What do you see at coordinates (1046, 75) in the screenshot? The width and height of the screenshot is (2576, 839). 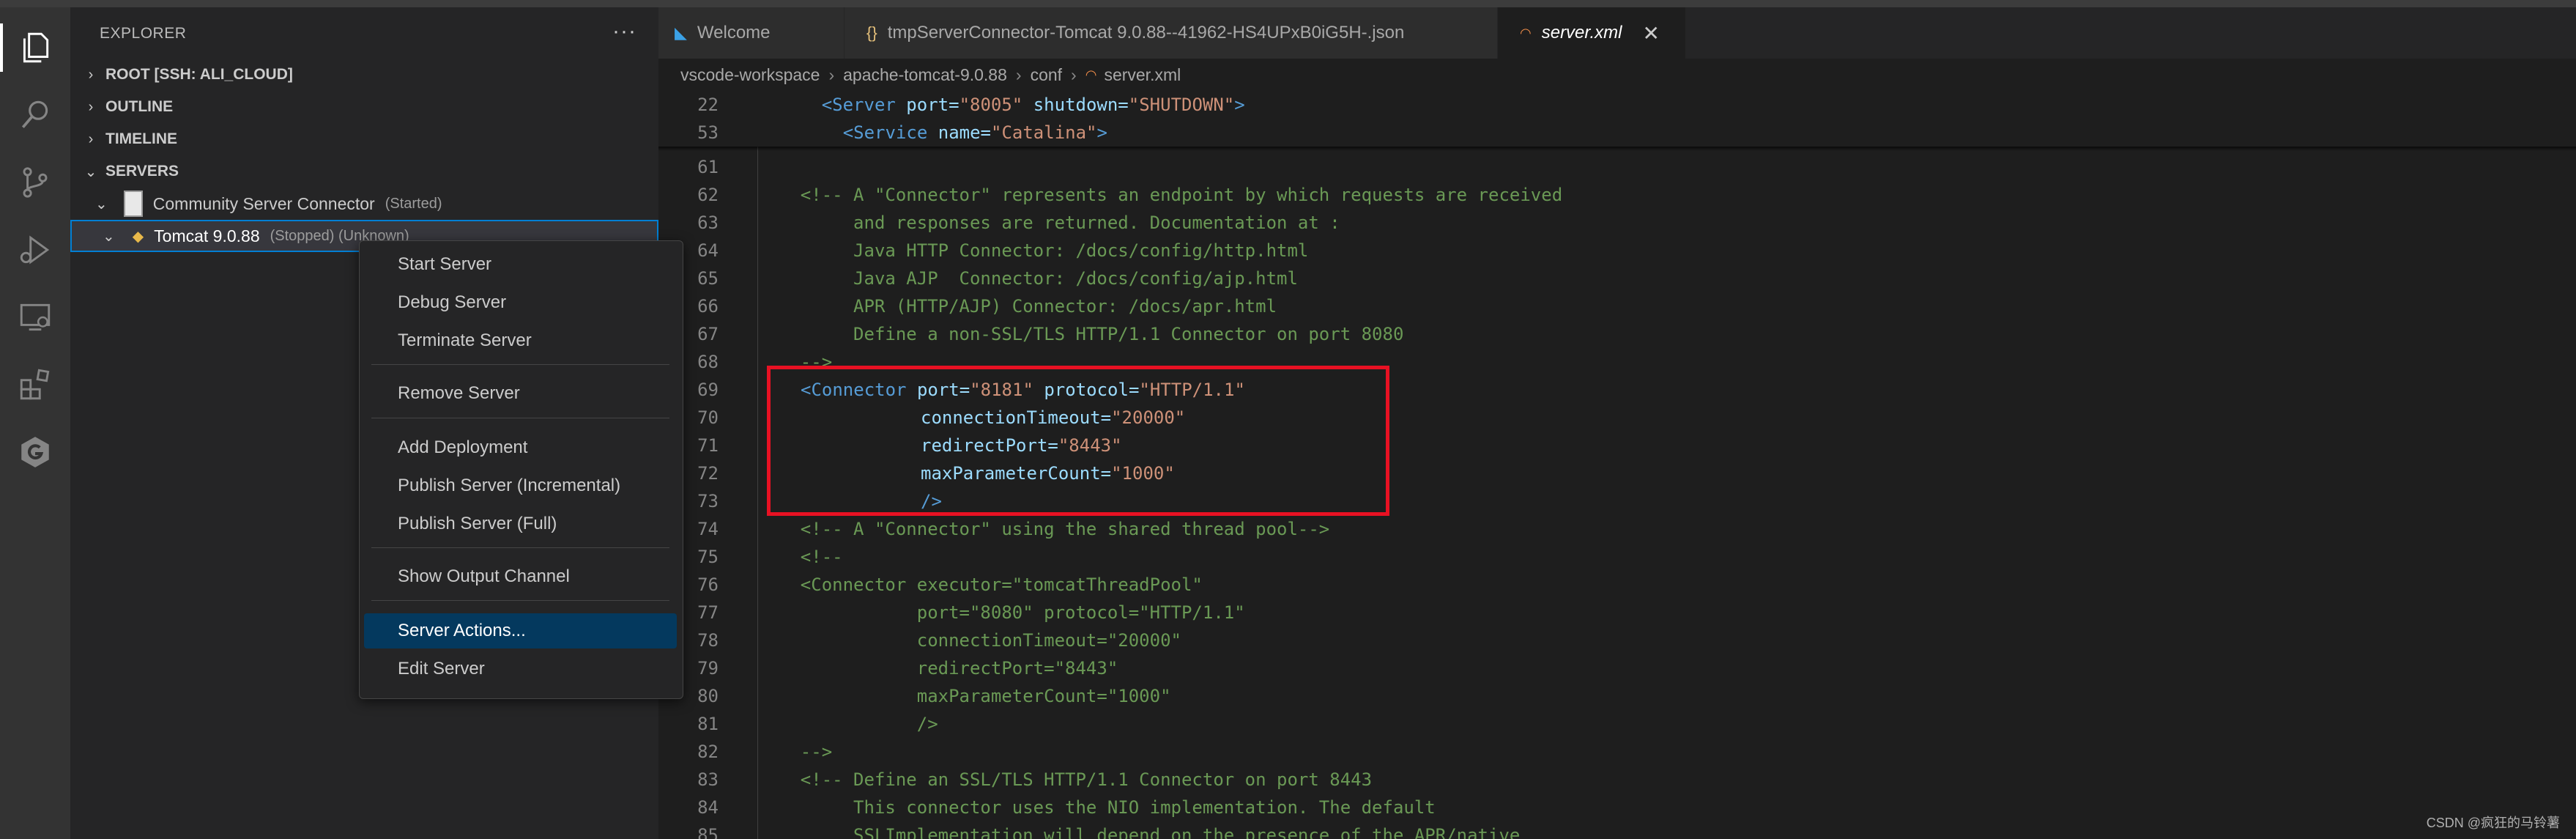 I see `breadcrumb-item: conf` at bounding box center [1046, 75].